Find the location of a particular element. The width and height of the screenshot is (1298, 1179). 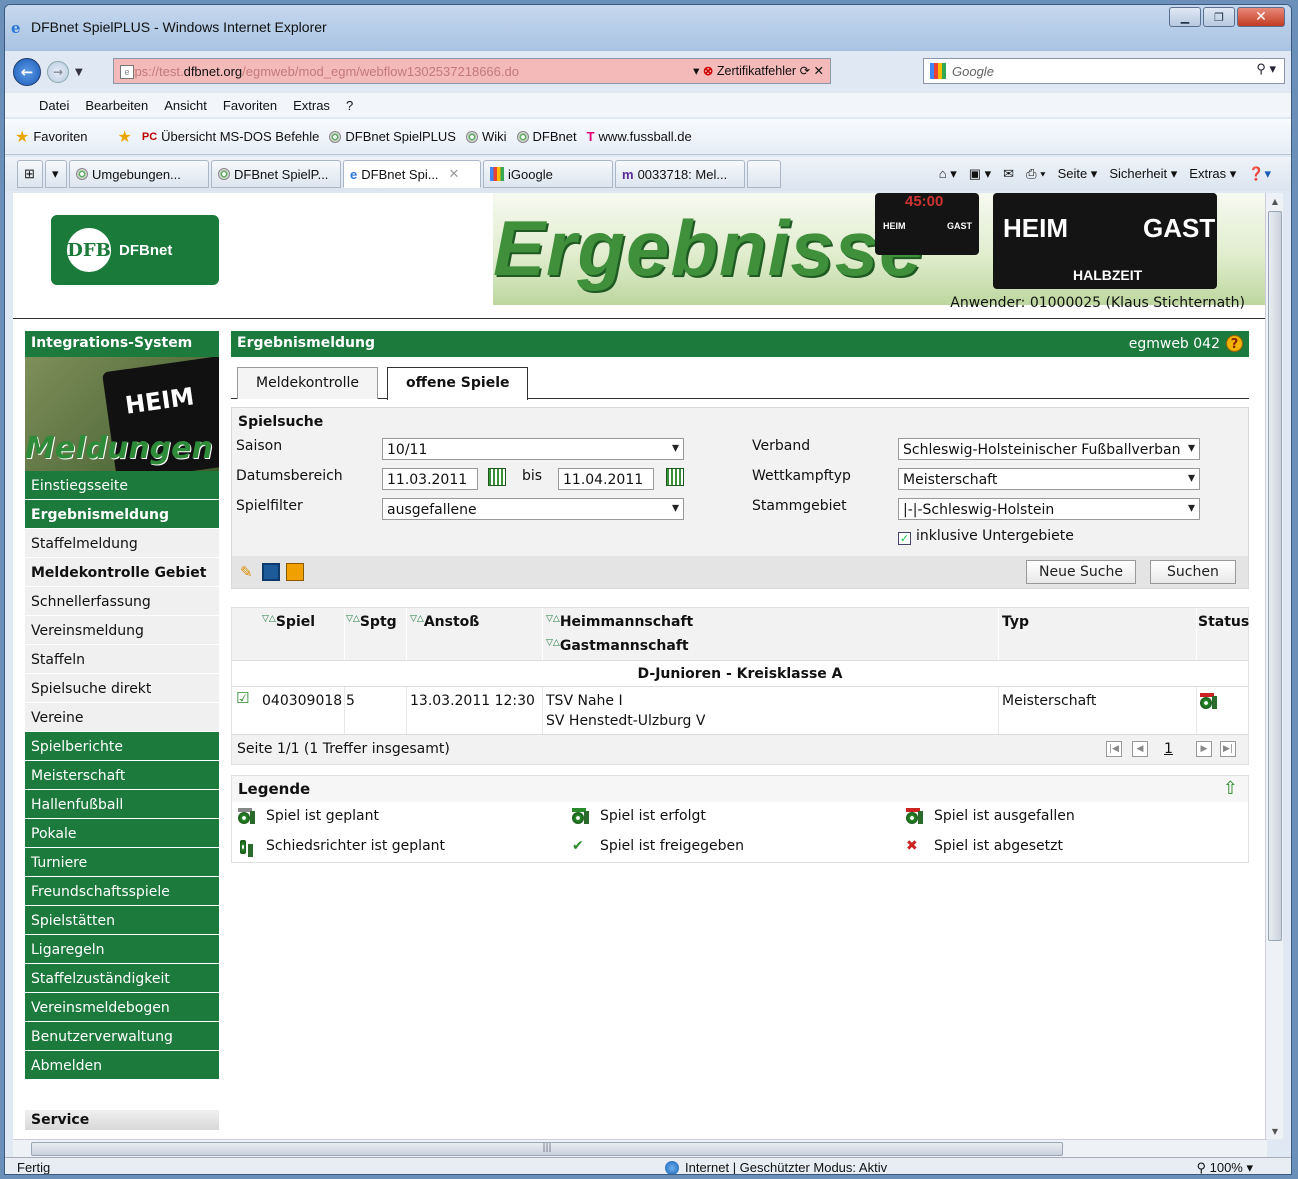

sidebar-item-spielsuche-direkt: Spielsuche direkt is located at coordinates (122, 688).